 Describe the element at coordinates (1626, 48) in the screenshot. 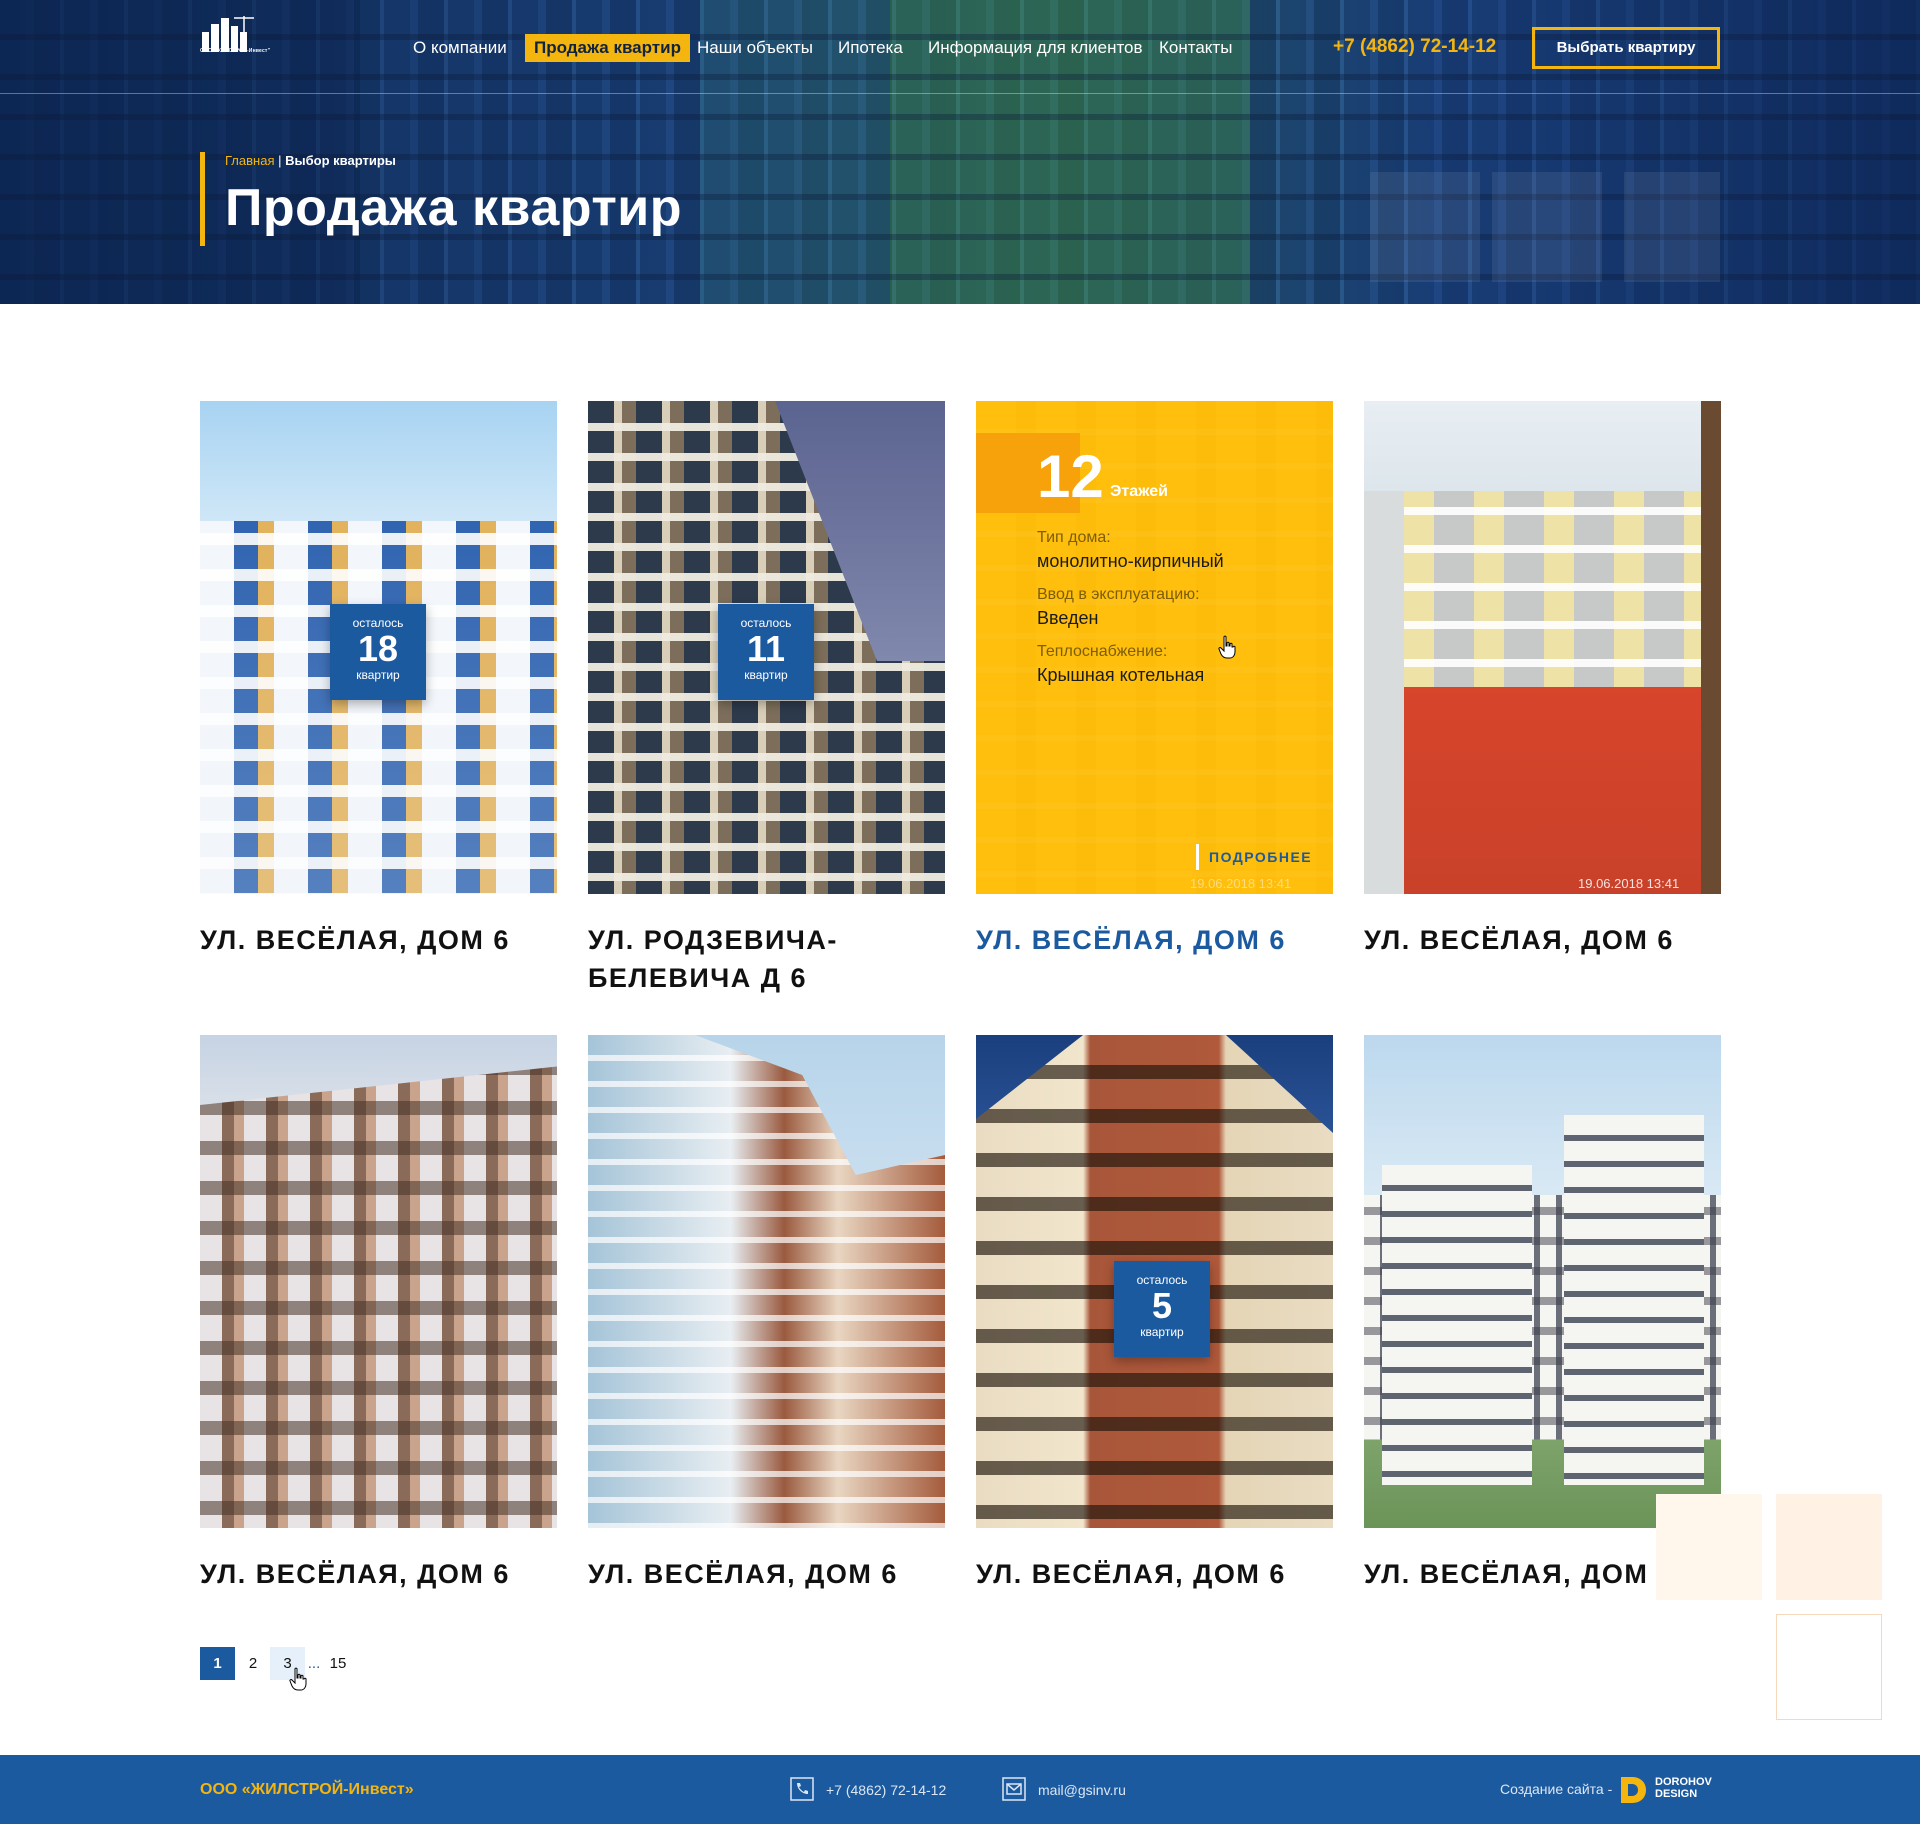

I see `choose-apartment-button: Выбрать квартиру` at that location.